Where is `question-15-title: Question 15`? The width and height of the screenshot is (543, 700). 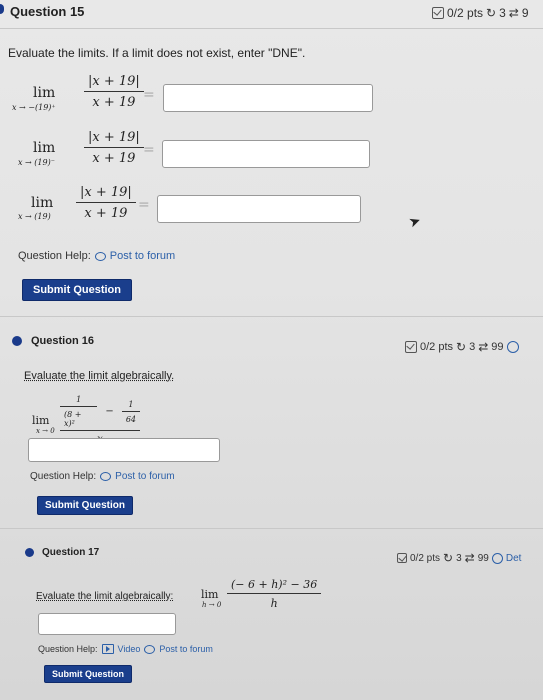 question-15-title: Question 15 is located at coordinates (47, 11).